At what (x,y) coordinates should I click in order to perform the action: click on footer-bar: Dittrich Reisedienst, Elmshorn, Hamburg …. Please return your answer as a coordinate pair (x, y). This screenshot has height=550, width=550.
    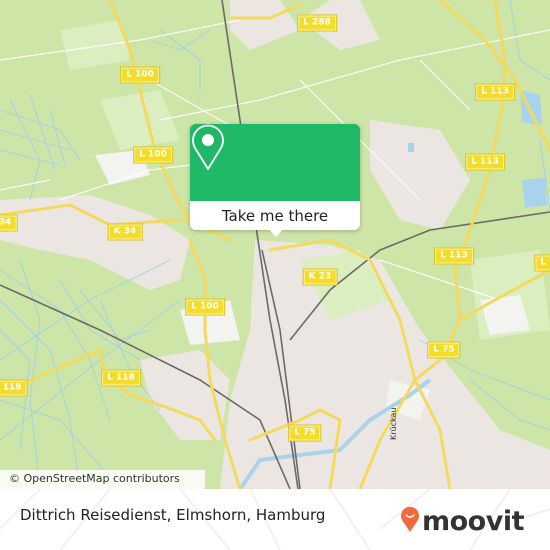
    Looking at the image, I should click on (275, 519).